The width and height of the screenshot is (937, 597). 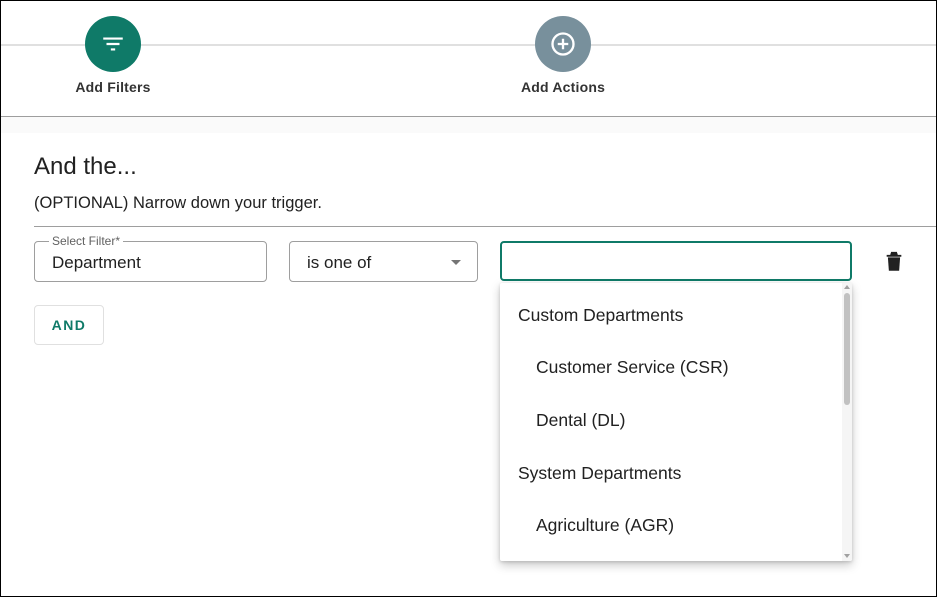 What do you see at coordinates (847, 287) in the screenshot?
I see `scroll-up-icon` at bounding box center [847, 287].